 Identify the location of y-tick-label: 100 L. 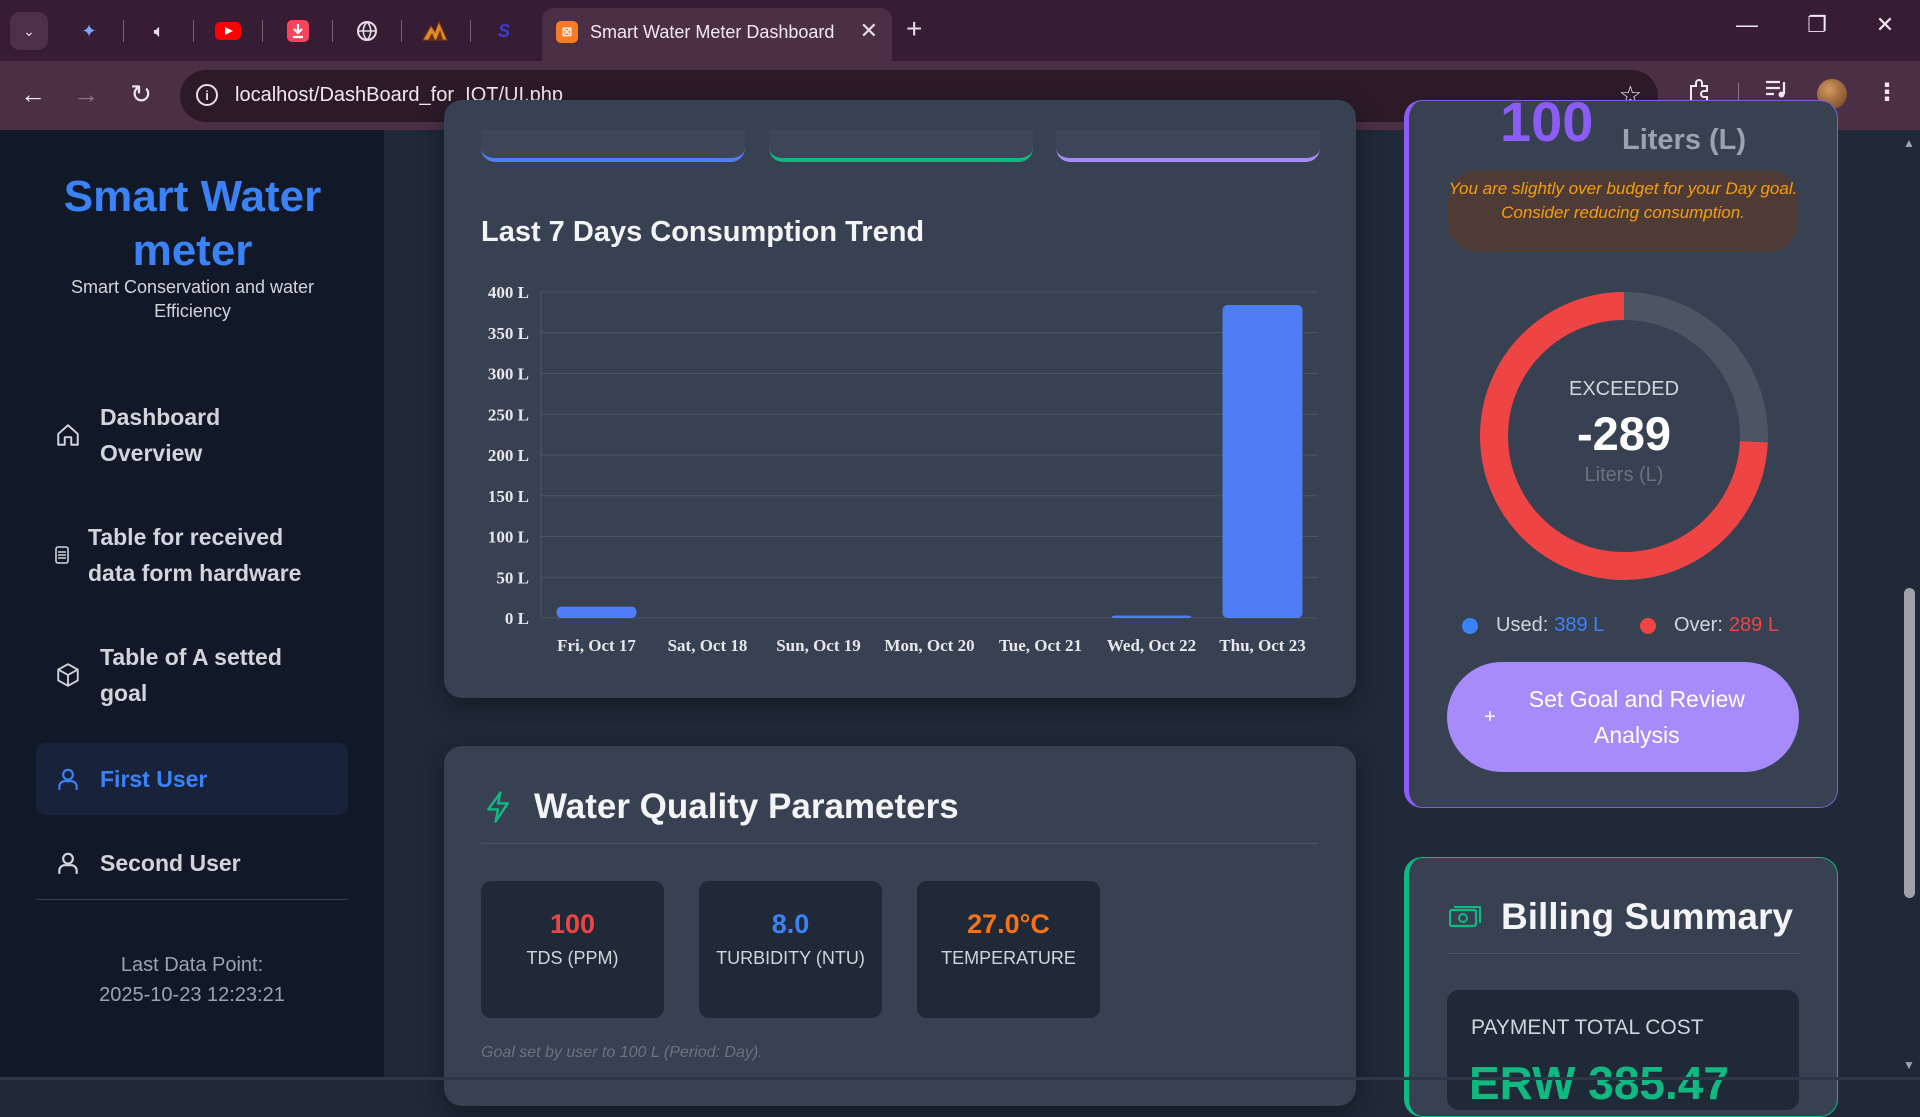
(508, 537).